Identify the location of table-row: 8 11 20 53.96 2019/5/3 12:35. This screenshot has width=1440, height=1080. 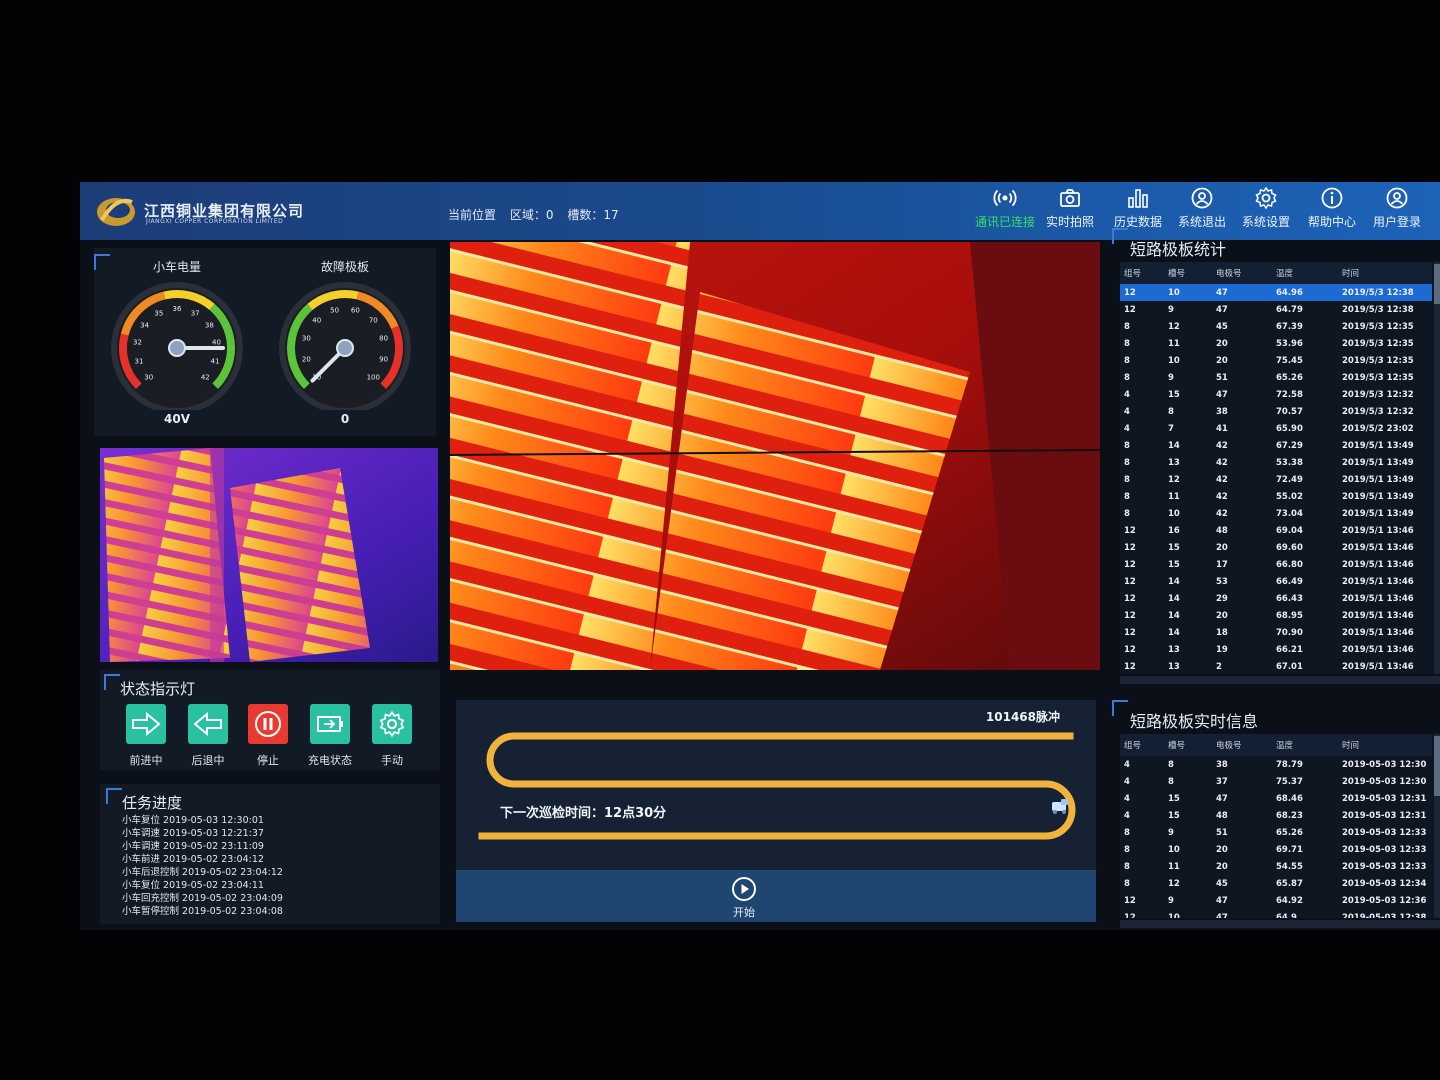
(1276, 343).